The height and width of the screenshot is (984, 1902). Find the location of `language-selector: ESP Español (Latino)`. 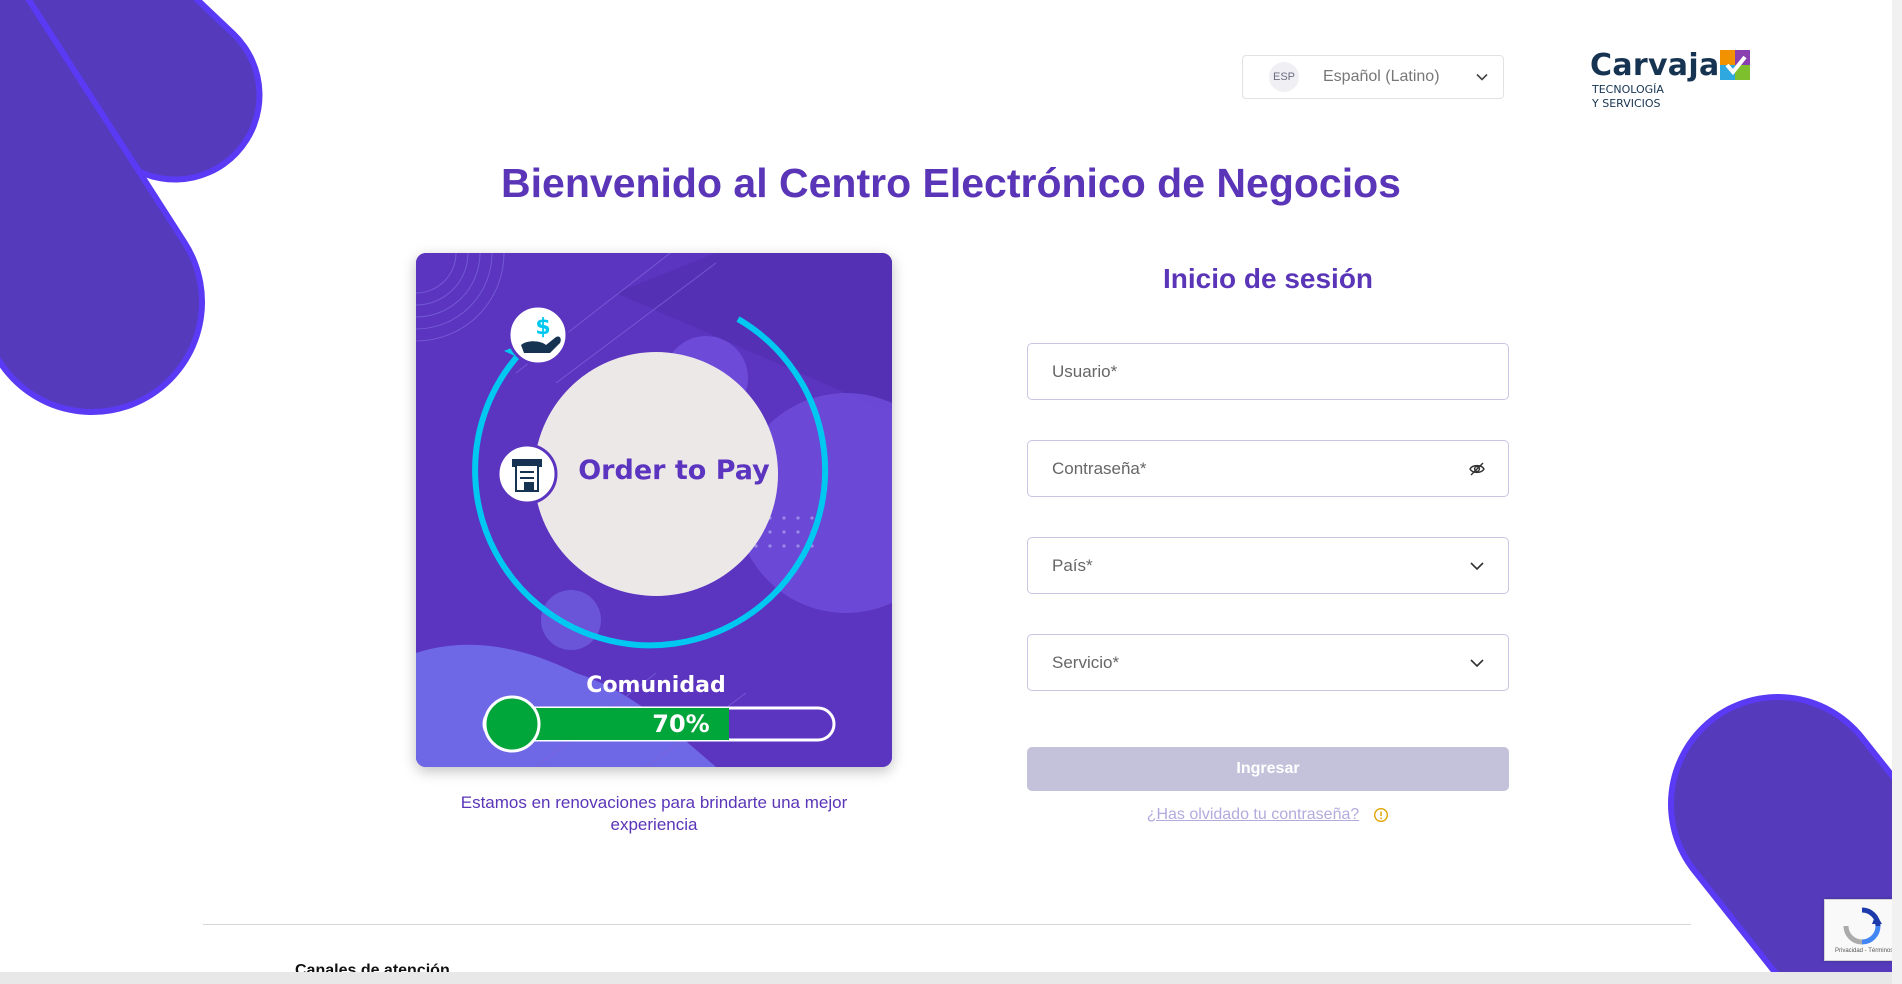

language-selector: ESP Español (Latino) is located at coordinates (1373, 77).